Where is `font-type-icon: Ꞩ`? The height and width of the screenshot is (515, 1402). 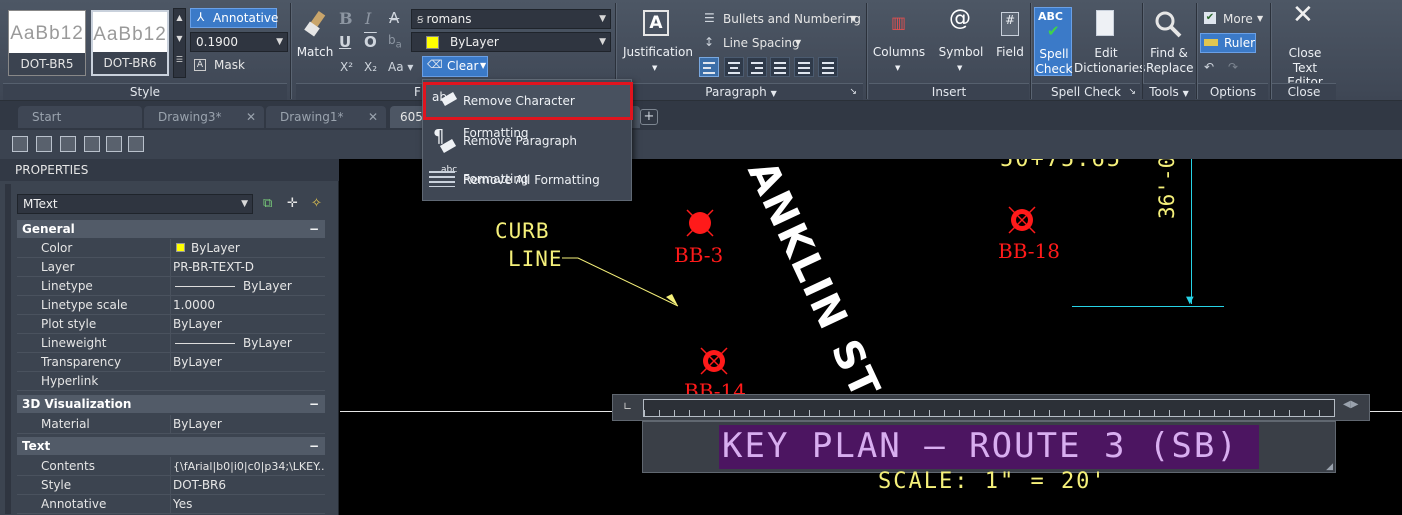 font-type-icon: Ꞩ is located at coordinates (422, 20).